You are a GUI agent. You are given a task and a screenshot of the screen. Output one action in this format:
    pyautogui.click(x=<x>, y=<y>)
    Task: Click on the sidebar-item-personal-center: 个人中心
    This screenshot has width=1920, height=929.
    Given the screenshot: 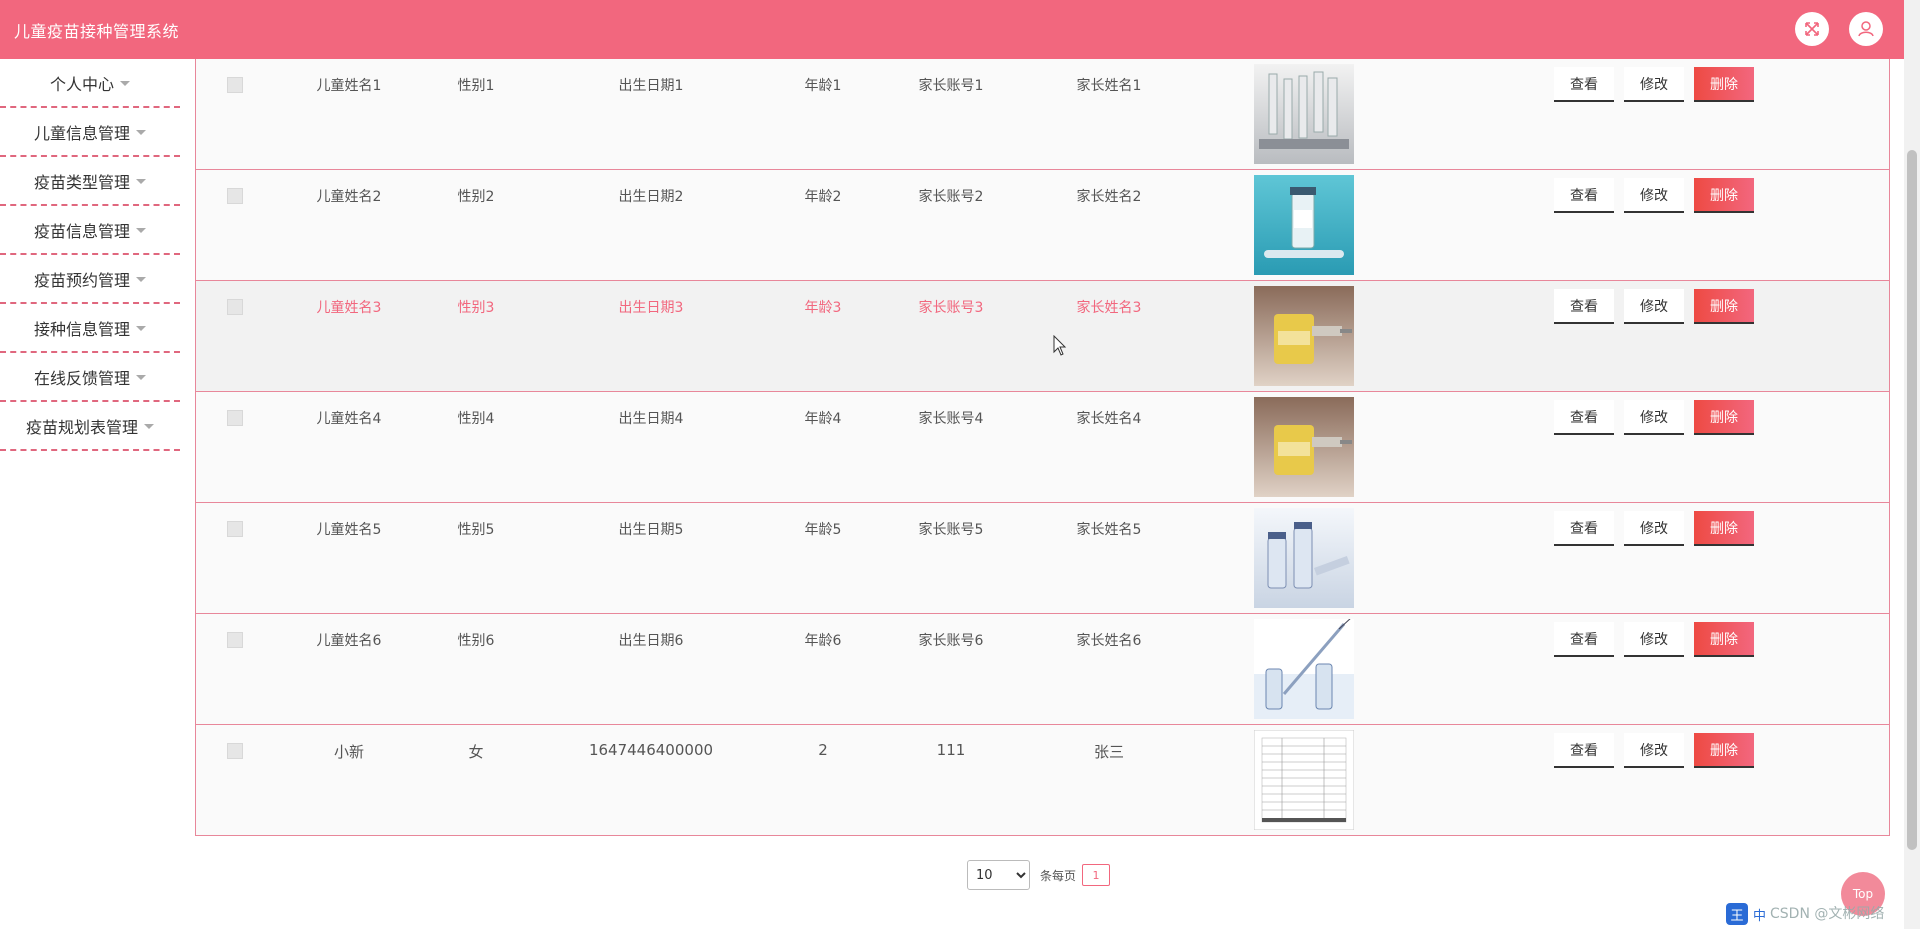 What is the action you would take?
    pyautogui.click(x=90, y=83)
    